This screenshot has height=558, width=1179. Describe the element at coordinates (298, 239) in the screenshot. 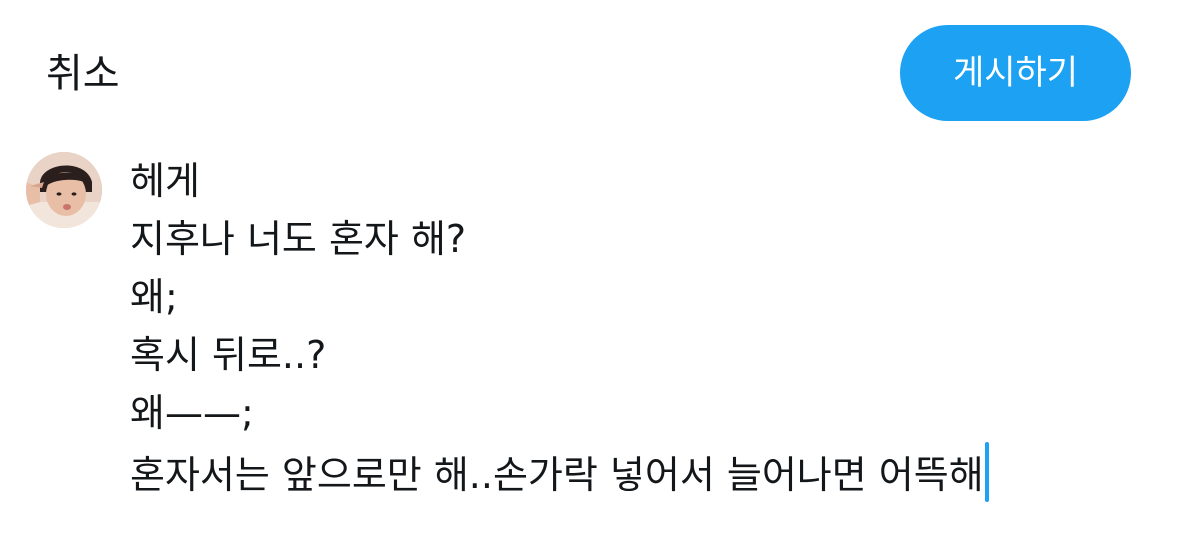

I see `text-line: 지후나 너도 혼자 해?` at that location.